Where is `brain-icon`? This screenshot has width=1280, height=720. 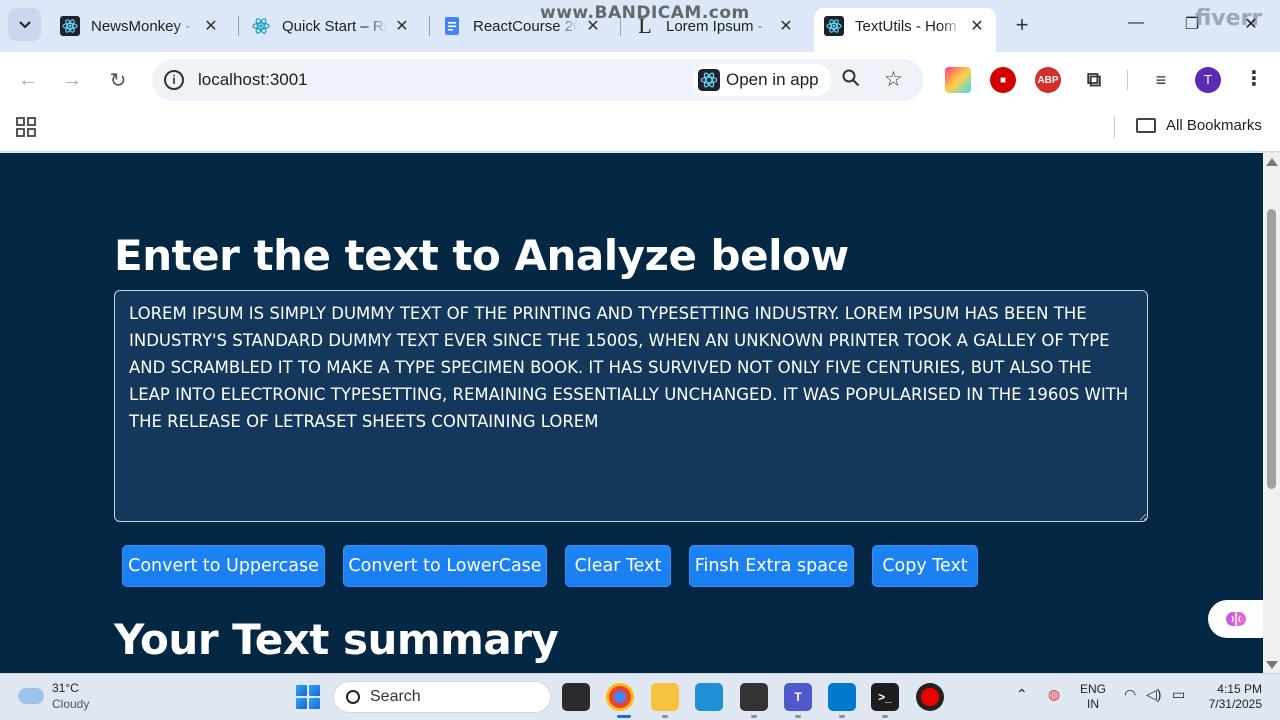
brain-icon is located at coordinates (1236, 619).